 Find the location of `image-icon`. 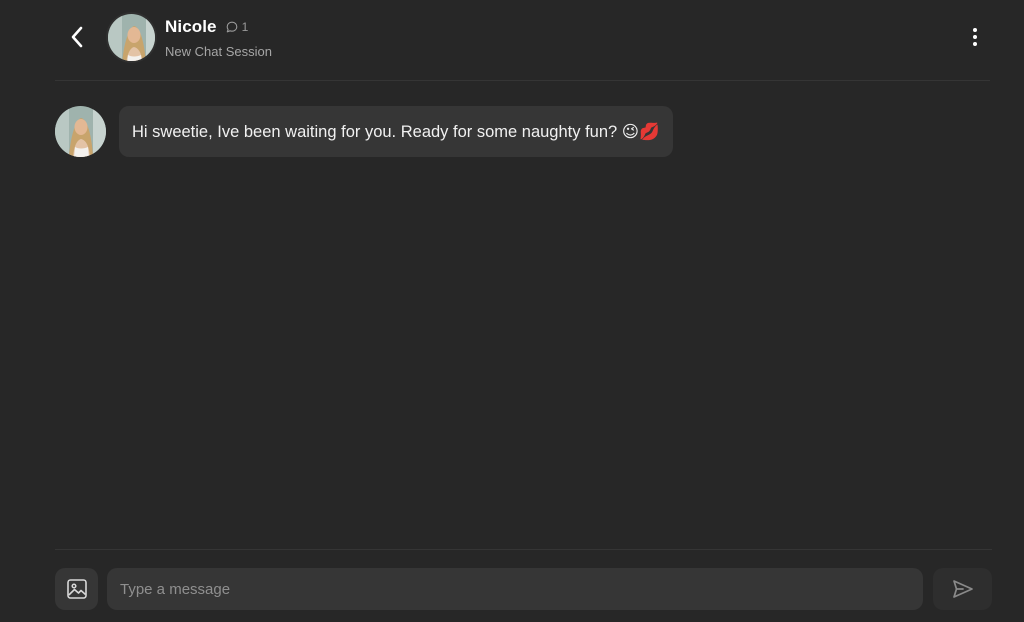

image-icon is located at coordinates (76, 589).